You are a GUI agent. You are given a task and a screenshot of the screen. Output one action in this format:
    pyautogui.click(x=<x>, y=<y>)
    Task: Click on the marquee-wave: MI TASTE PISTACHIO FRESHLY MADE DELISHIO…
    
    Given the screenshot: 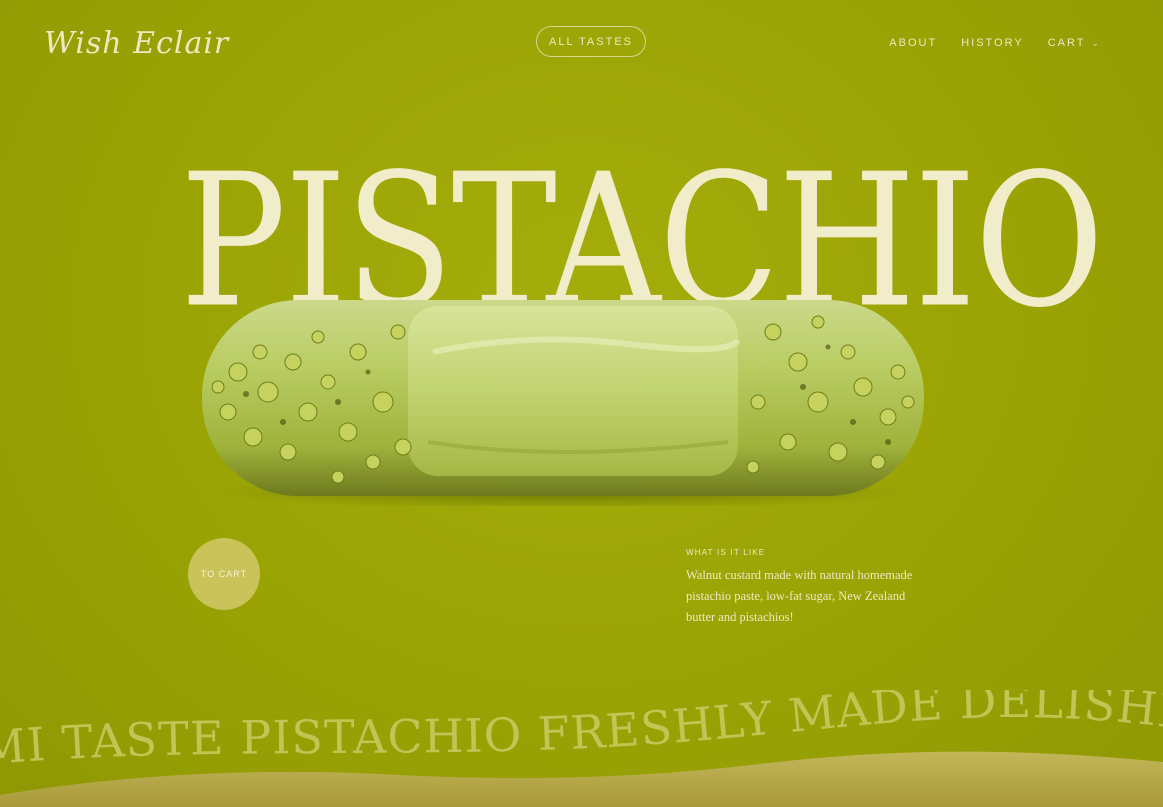 What is the action you would take?
    pyautogui.click(x=581, y=748)
    